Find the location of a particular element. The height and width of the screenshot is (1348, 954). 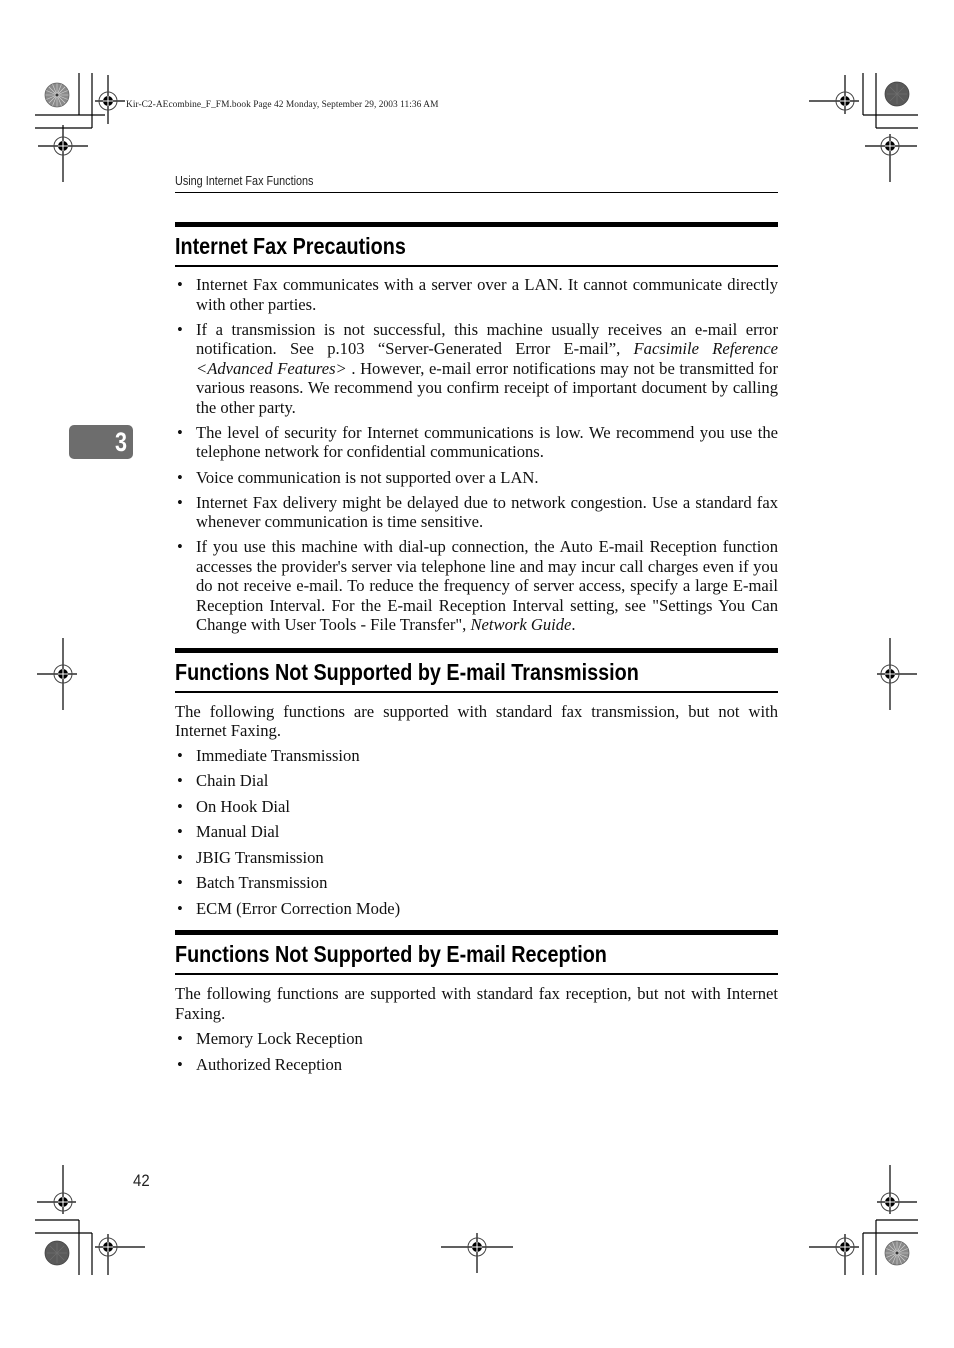

registration-mark-bottom-center is located at coordinates (477, 1253).